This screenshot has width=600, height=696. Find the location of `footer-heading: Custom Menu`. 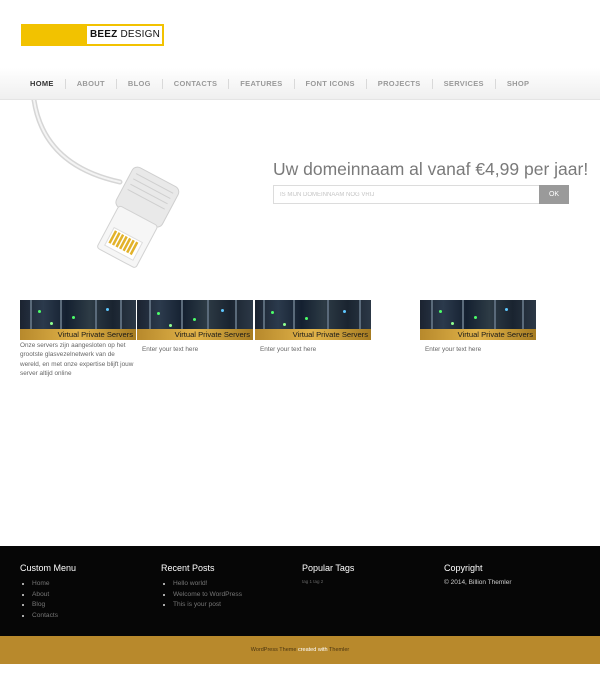

footer-heading: Custom Menu is located at coordinates (48, 568).